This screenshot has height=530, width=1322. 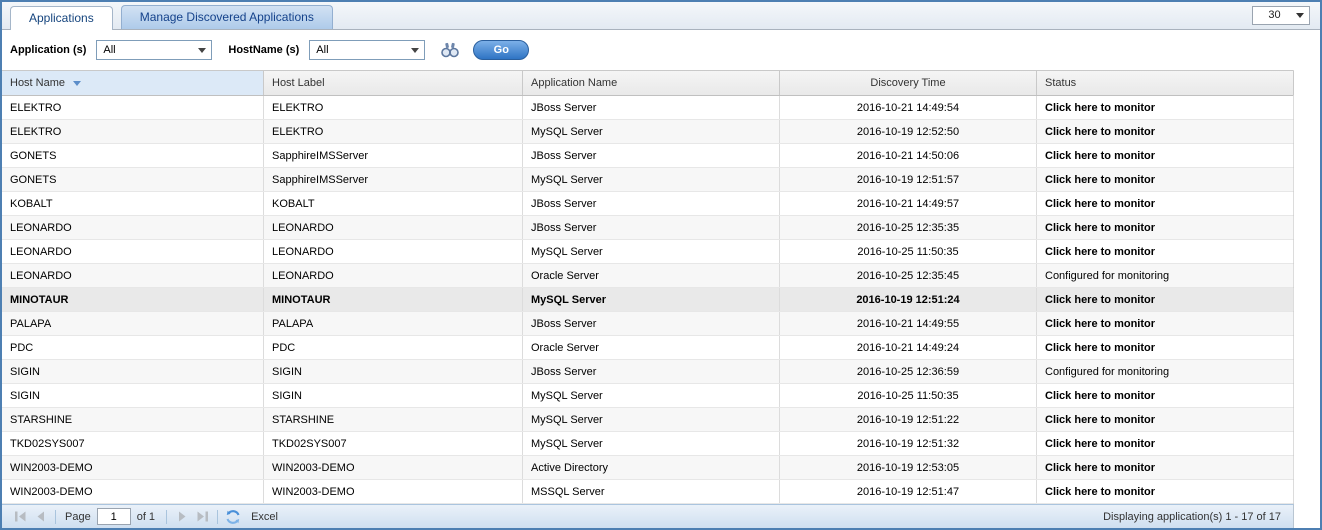 I want to click on discovery-time-cell: 2016-10-19 12:53:05, so click(x=908, y=467).